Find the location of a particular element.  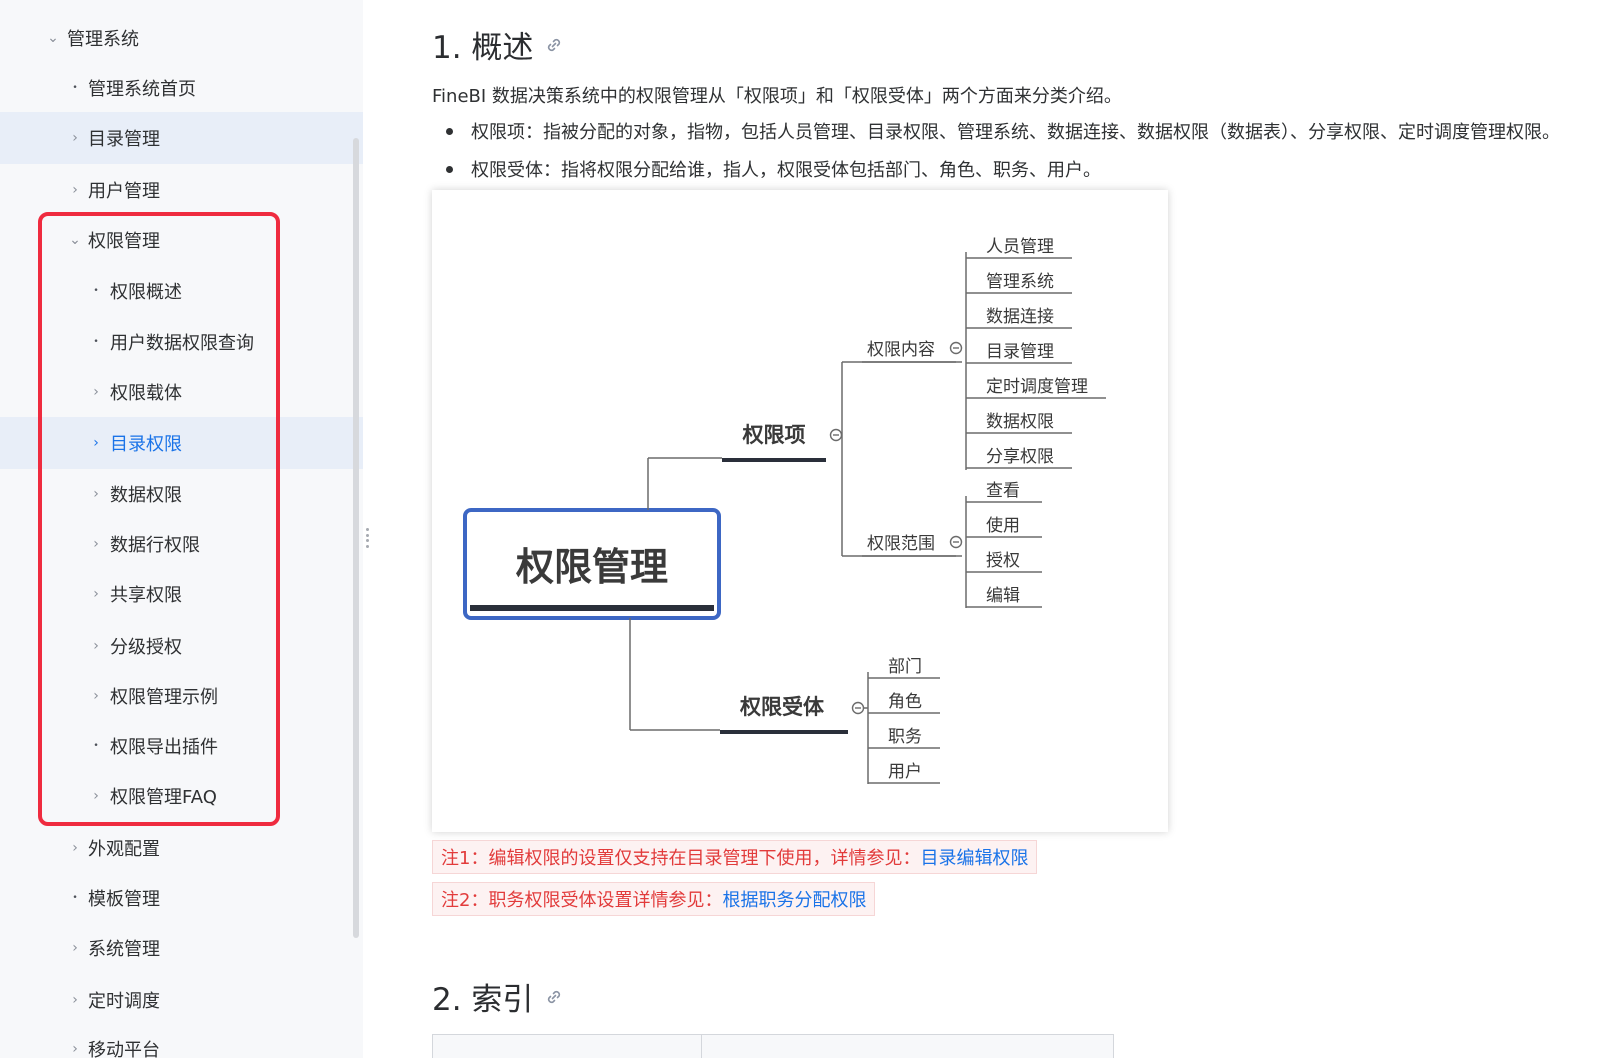

sidebar-item-label: 管理系统首页 is located at coordinates (142, 89).